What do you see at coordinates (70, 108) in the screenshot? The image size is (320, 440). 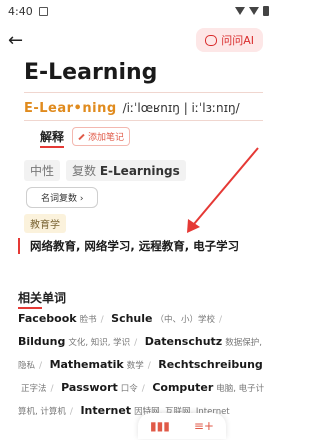 I see `syllables: E-Lear•ning` at bounding box center [70, 108].